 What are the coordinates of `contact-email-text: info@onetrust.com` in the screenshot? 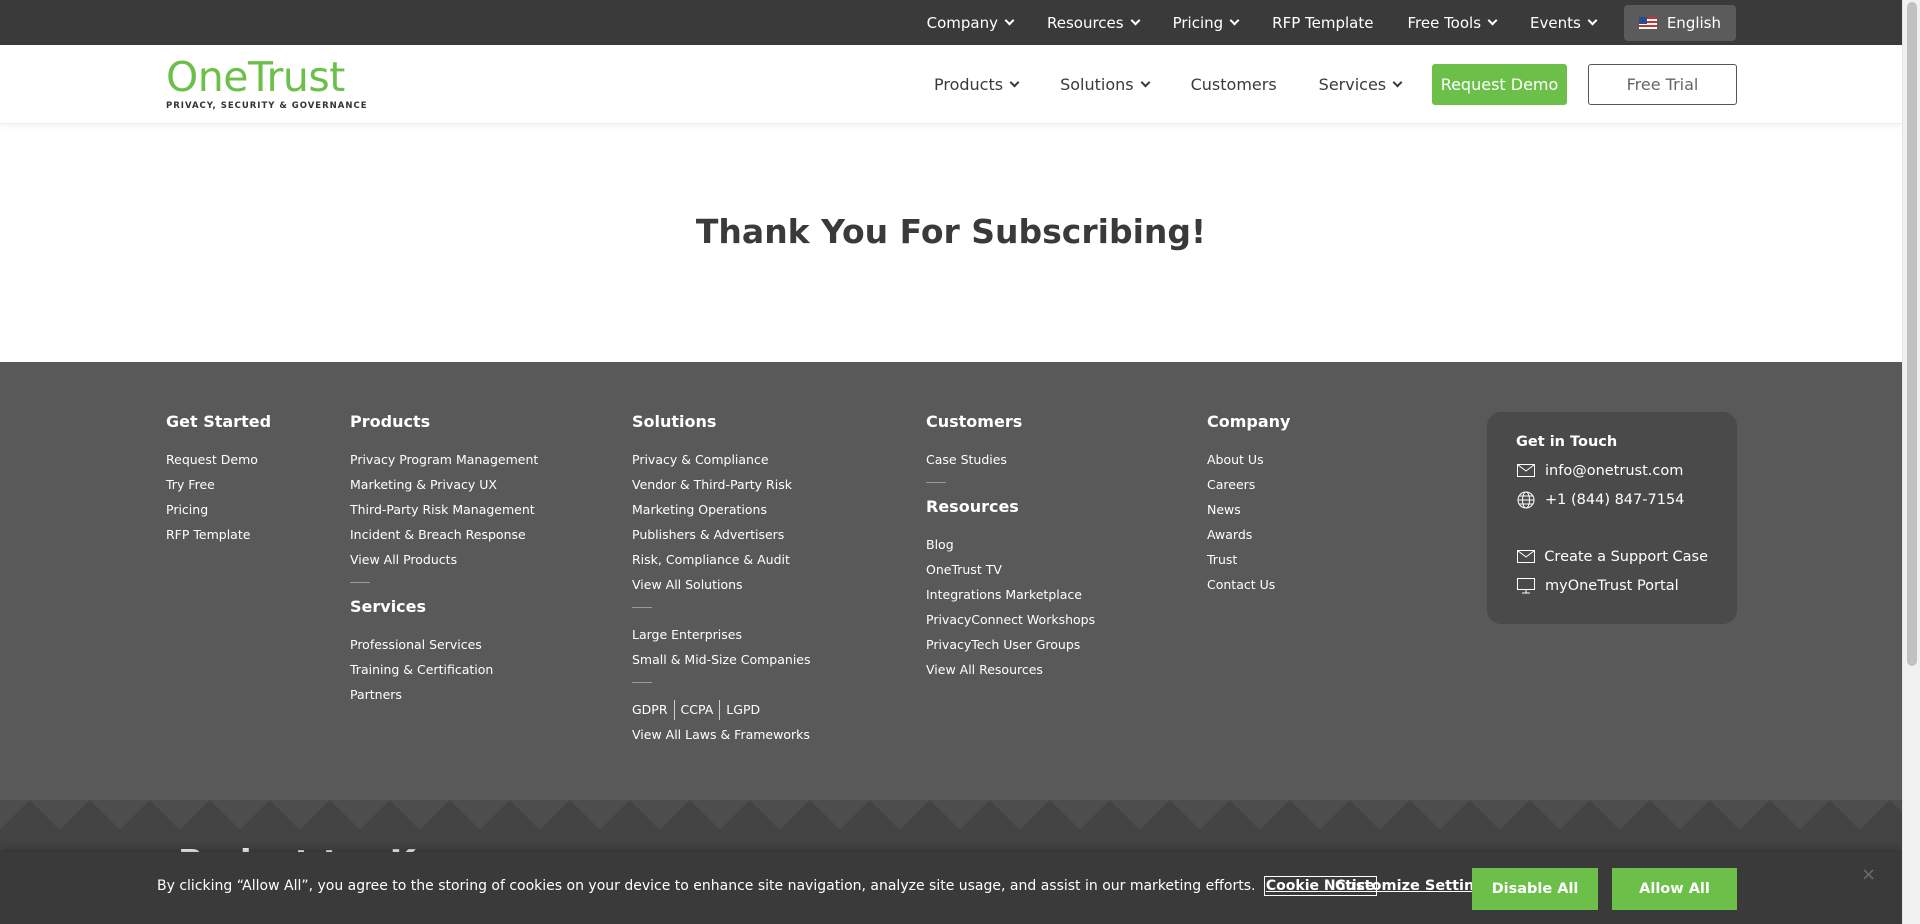 It's located at (1614, 470).